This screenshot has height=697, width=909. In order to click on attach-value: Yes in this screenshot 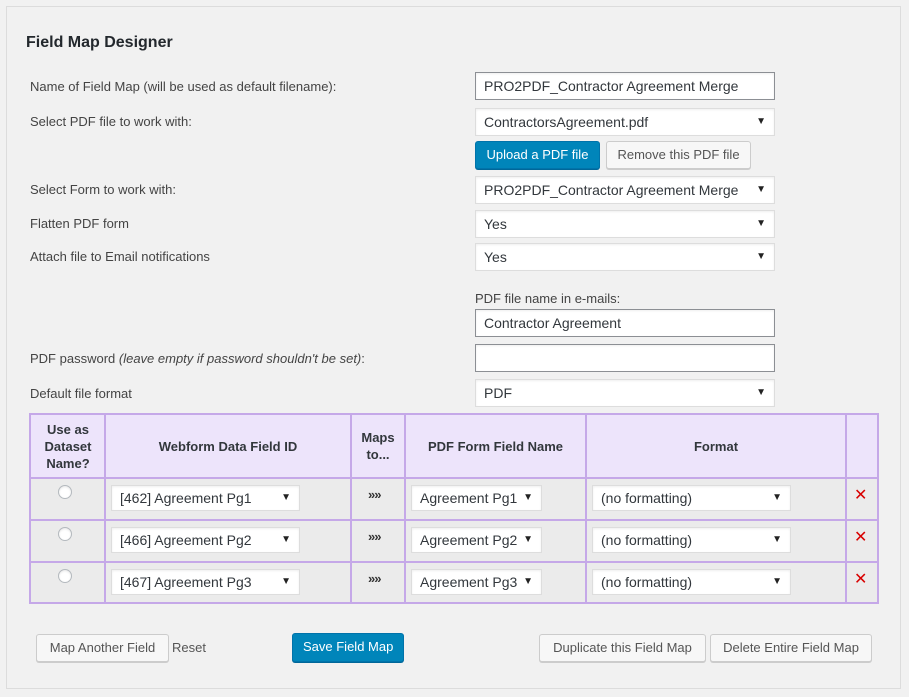, I will do `click(495, 257)`.